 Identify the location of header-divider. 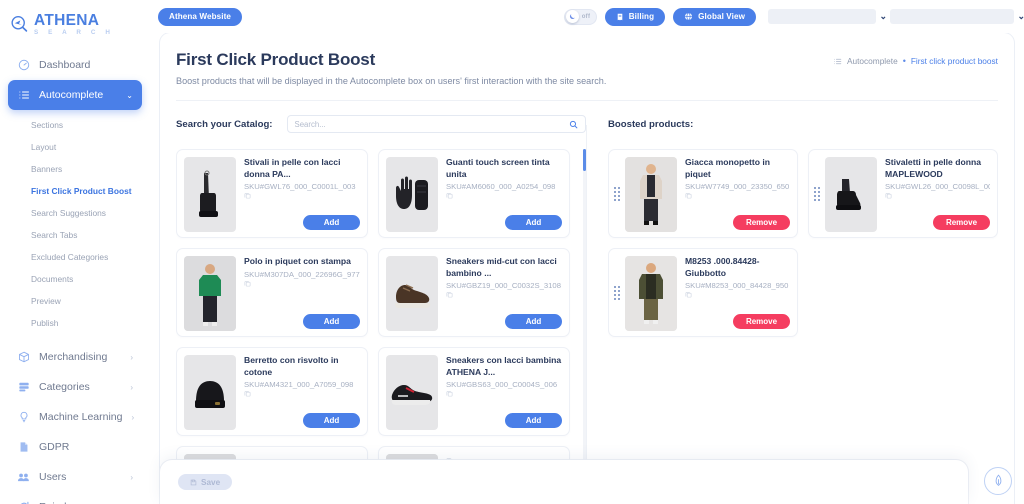
(587, 100).